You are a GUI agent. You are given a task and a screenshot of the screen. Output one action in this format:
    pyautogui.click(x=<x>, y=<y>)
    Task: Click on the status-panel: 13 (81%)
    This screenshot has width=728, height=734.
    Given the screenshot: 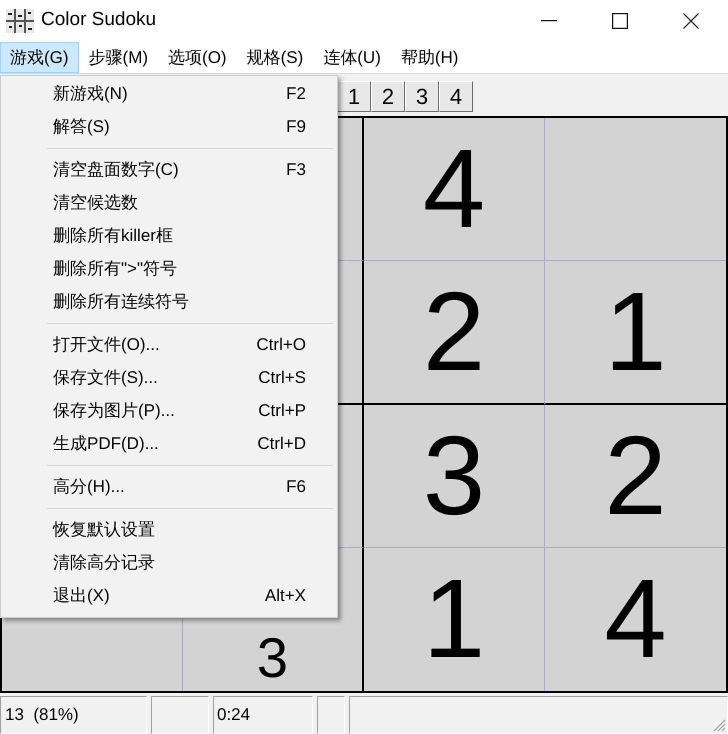 What is the action you would take?
    pyautogui.click(x=73, y=715)
    